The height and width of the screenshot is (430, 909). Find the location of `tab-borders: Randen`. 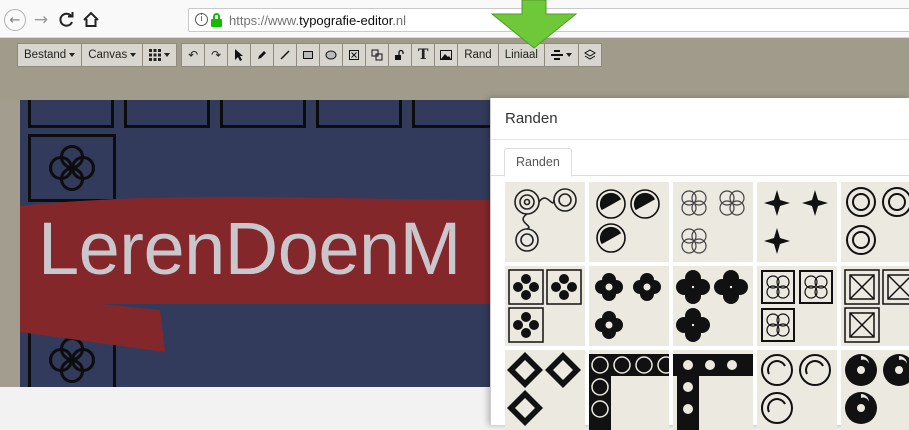

tab-borders: Randen is located at coordinates (538, 162).